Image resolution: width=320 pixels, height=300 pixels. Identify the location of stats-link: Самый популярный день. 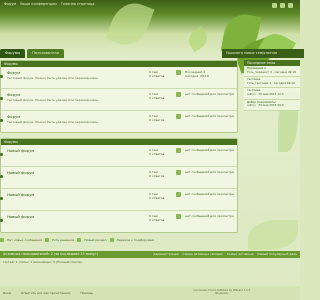
(277, 254).